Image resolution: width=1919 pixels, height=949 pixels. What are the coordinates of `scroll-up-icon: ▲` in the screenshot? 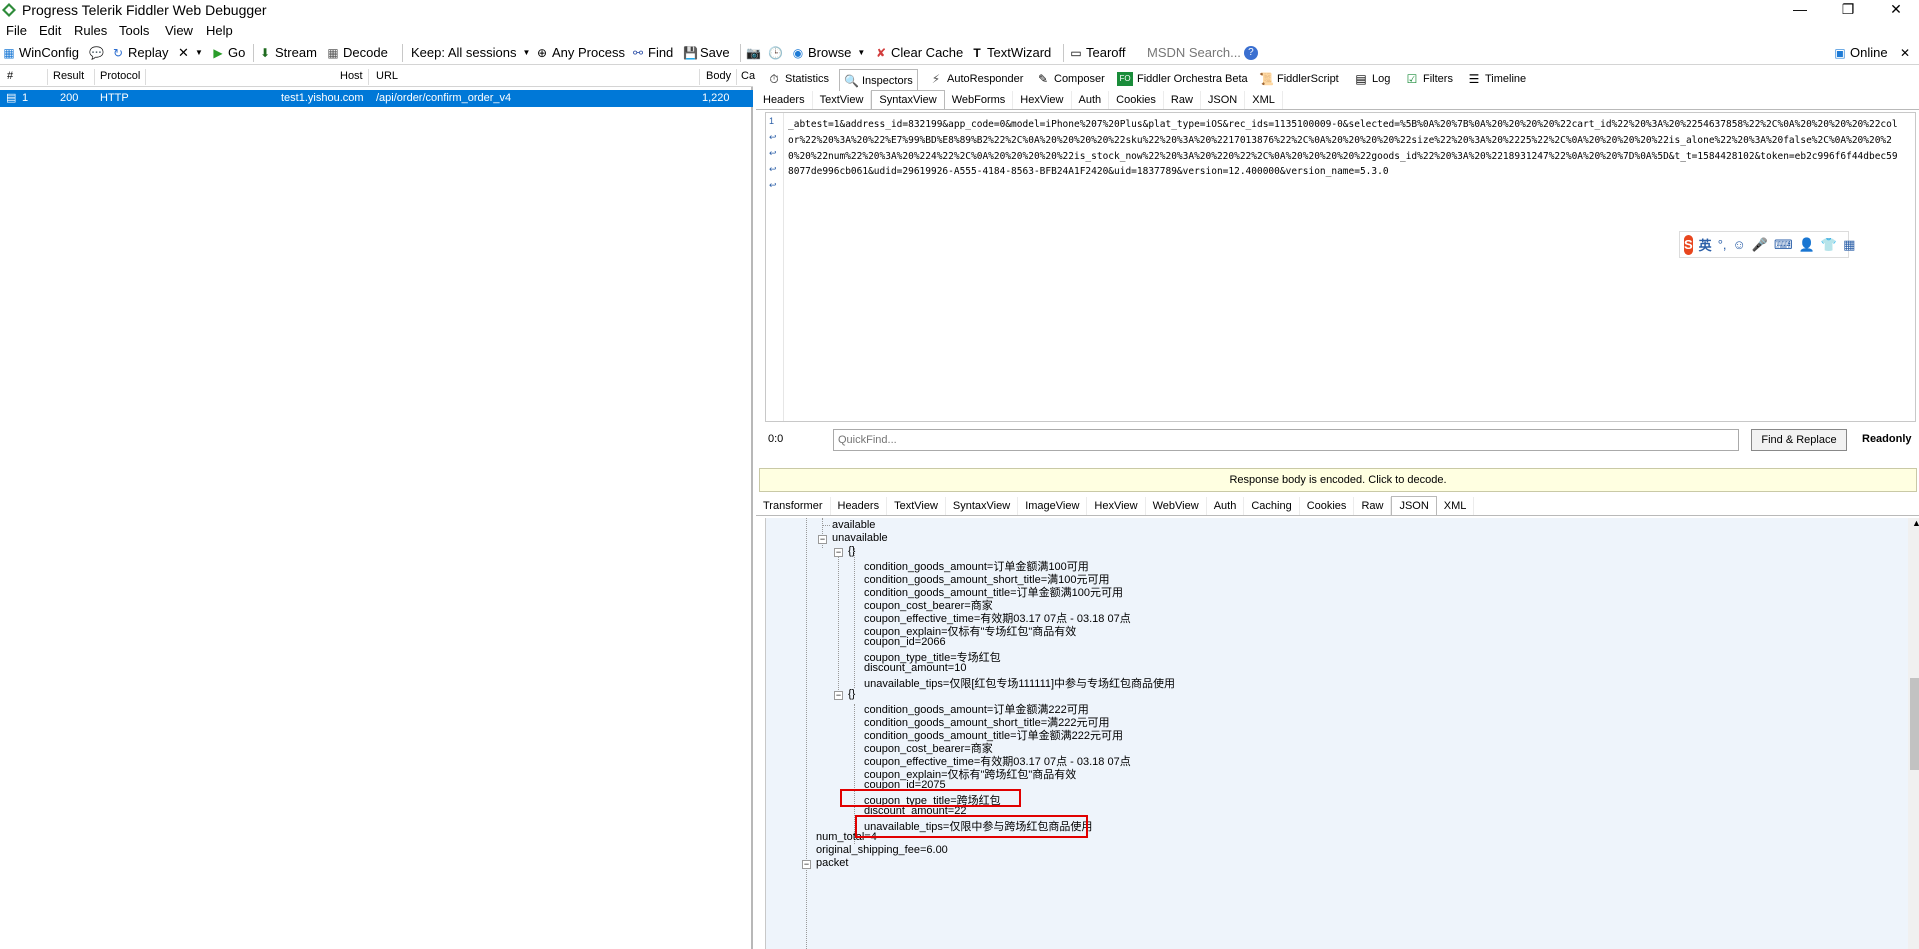 It's located at (1915, 523).